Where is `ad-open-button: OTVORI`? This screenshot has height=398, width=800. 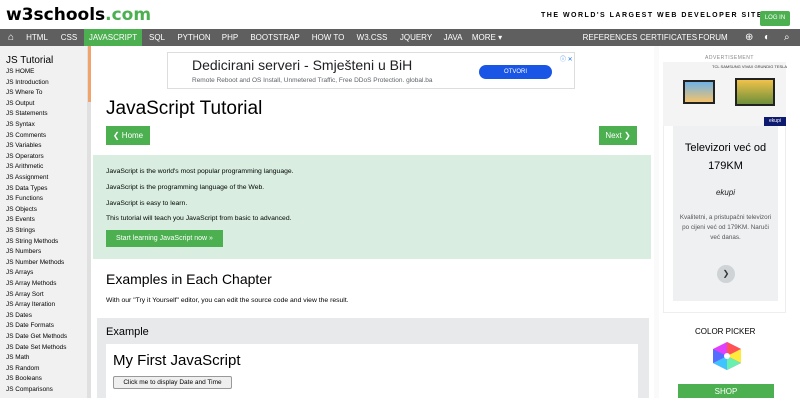 ad-open-button: OTVORI is located at coordinates (515, 72).